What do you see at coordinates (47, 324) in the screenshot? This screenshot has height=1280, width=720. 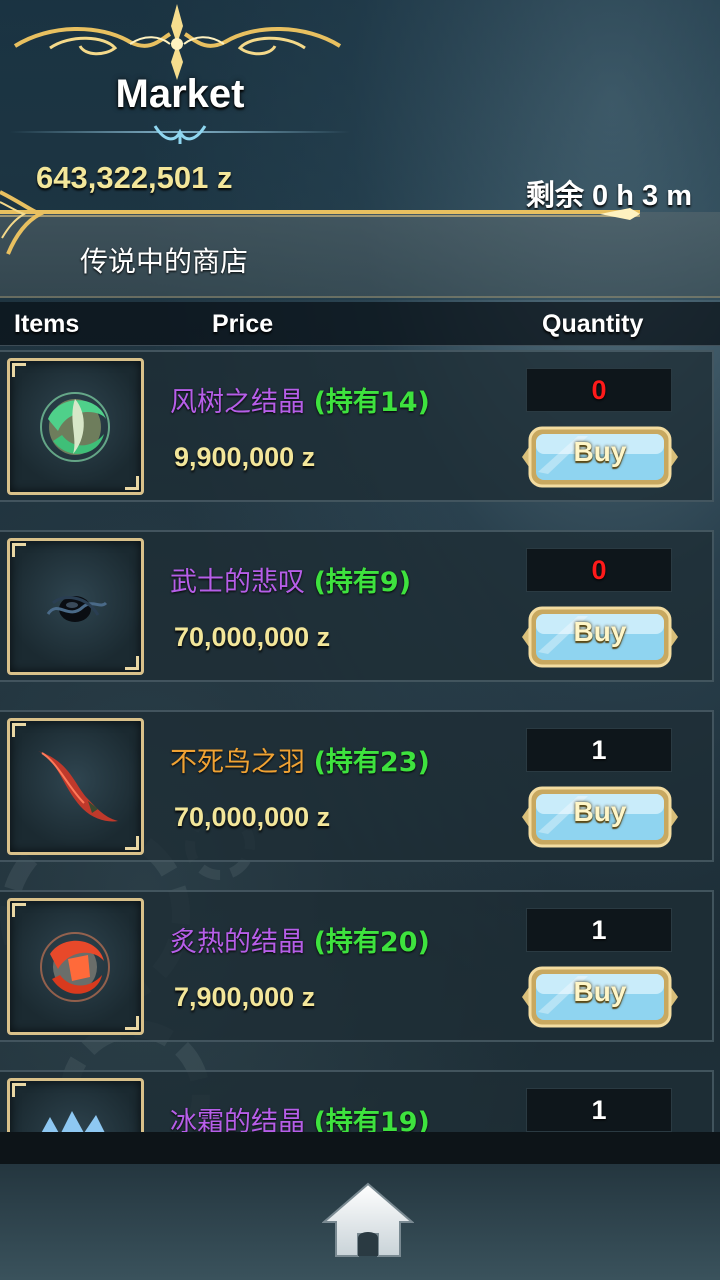 I see `column-header-items: Items` at bounding box center [47, 324].